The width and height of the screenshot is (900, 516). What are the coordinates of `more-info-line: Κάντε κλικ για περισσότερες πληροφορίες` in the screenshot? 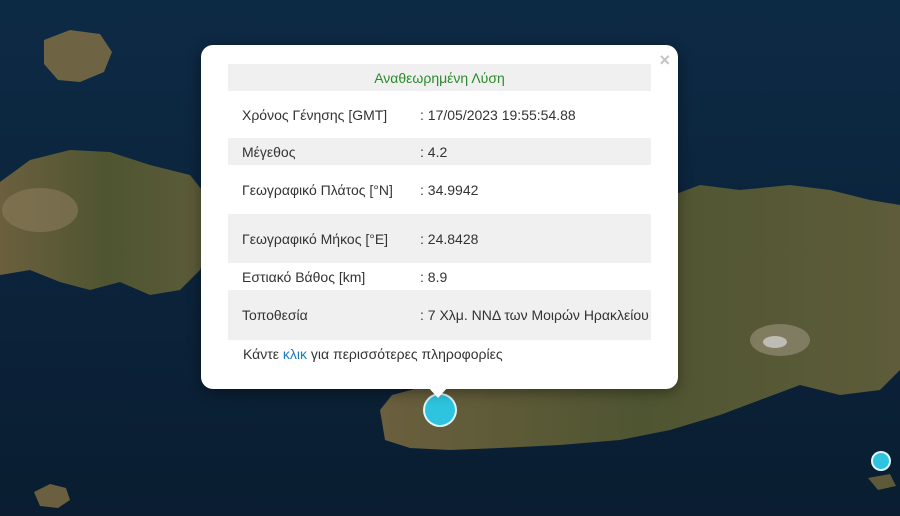 It's located at (373, 354).